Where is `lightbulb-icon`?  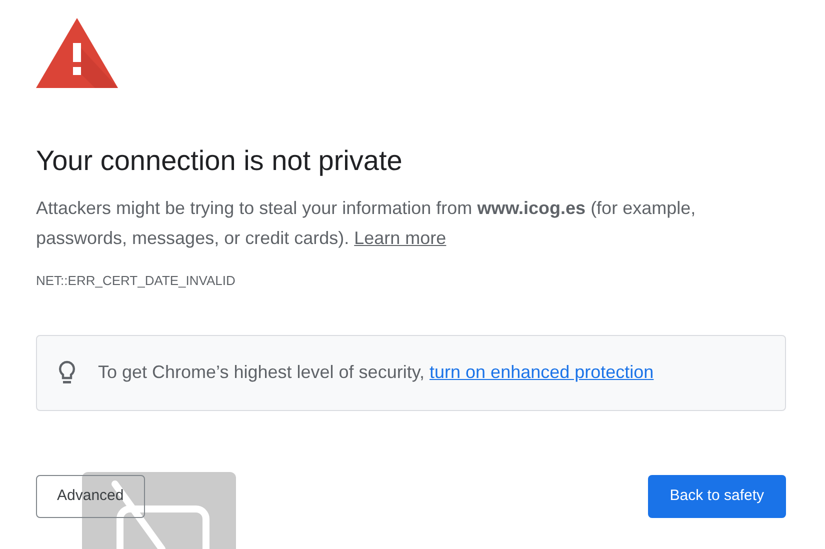
lightbulb-icon is located at coordinates (67, 373).